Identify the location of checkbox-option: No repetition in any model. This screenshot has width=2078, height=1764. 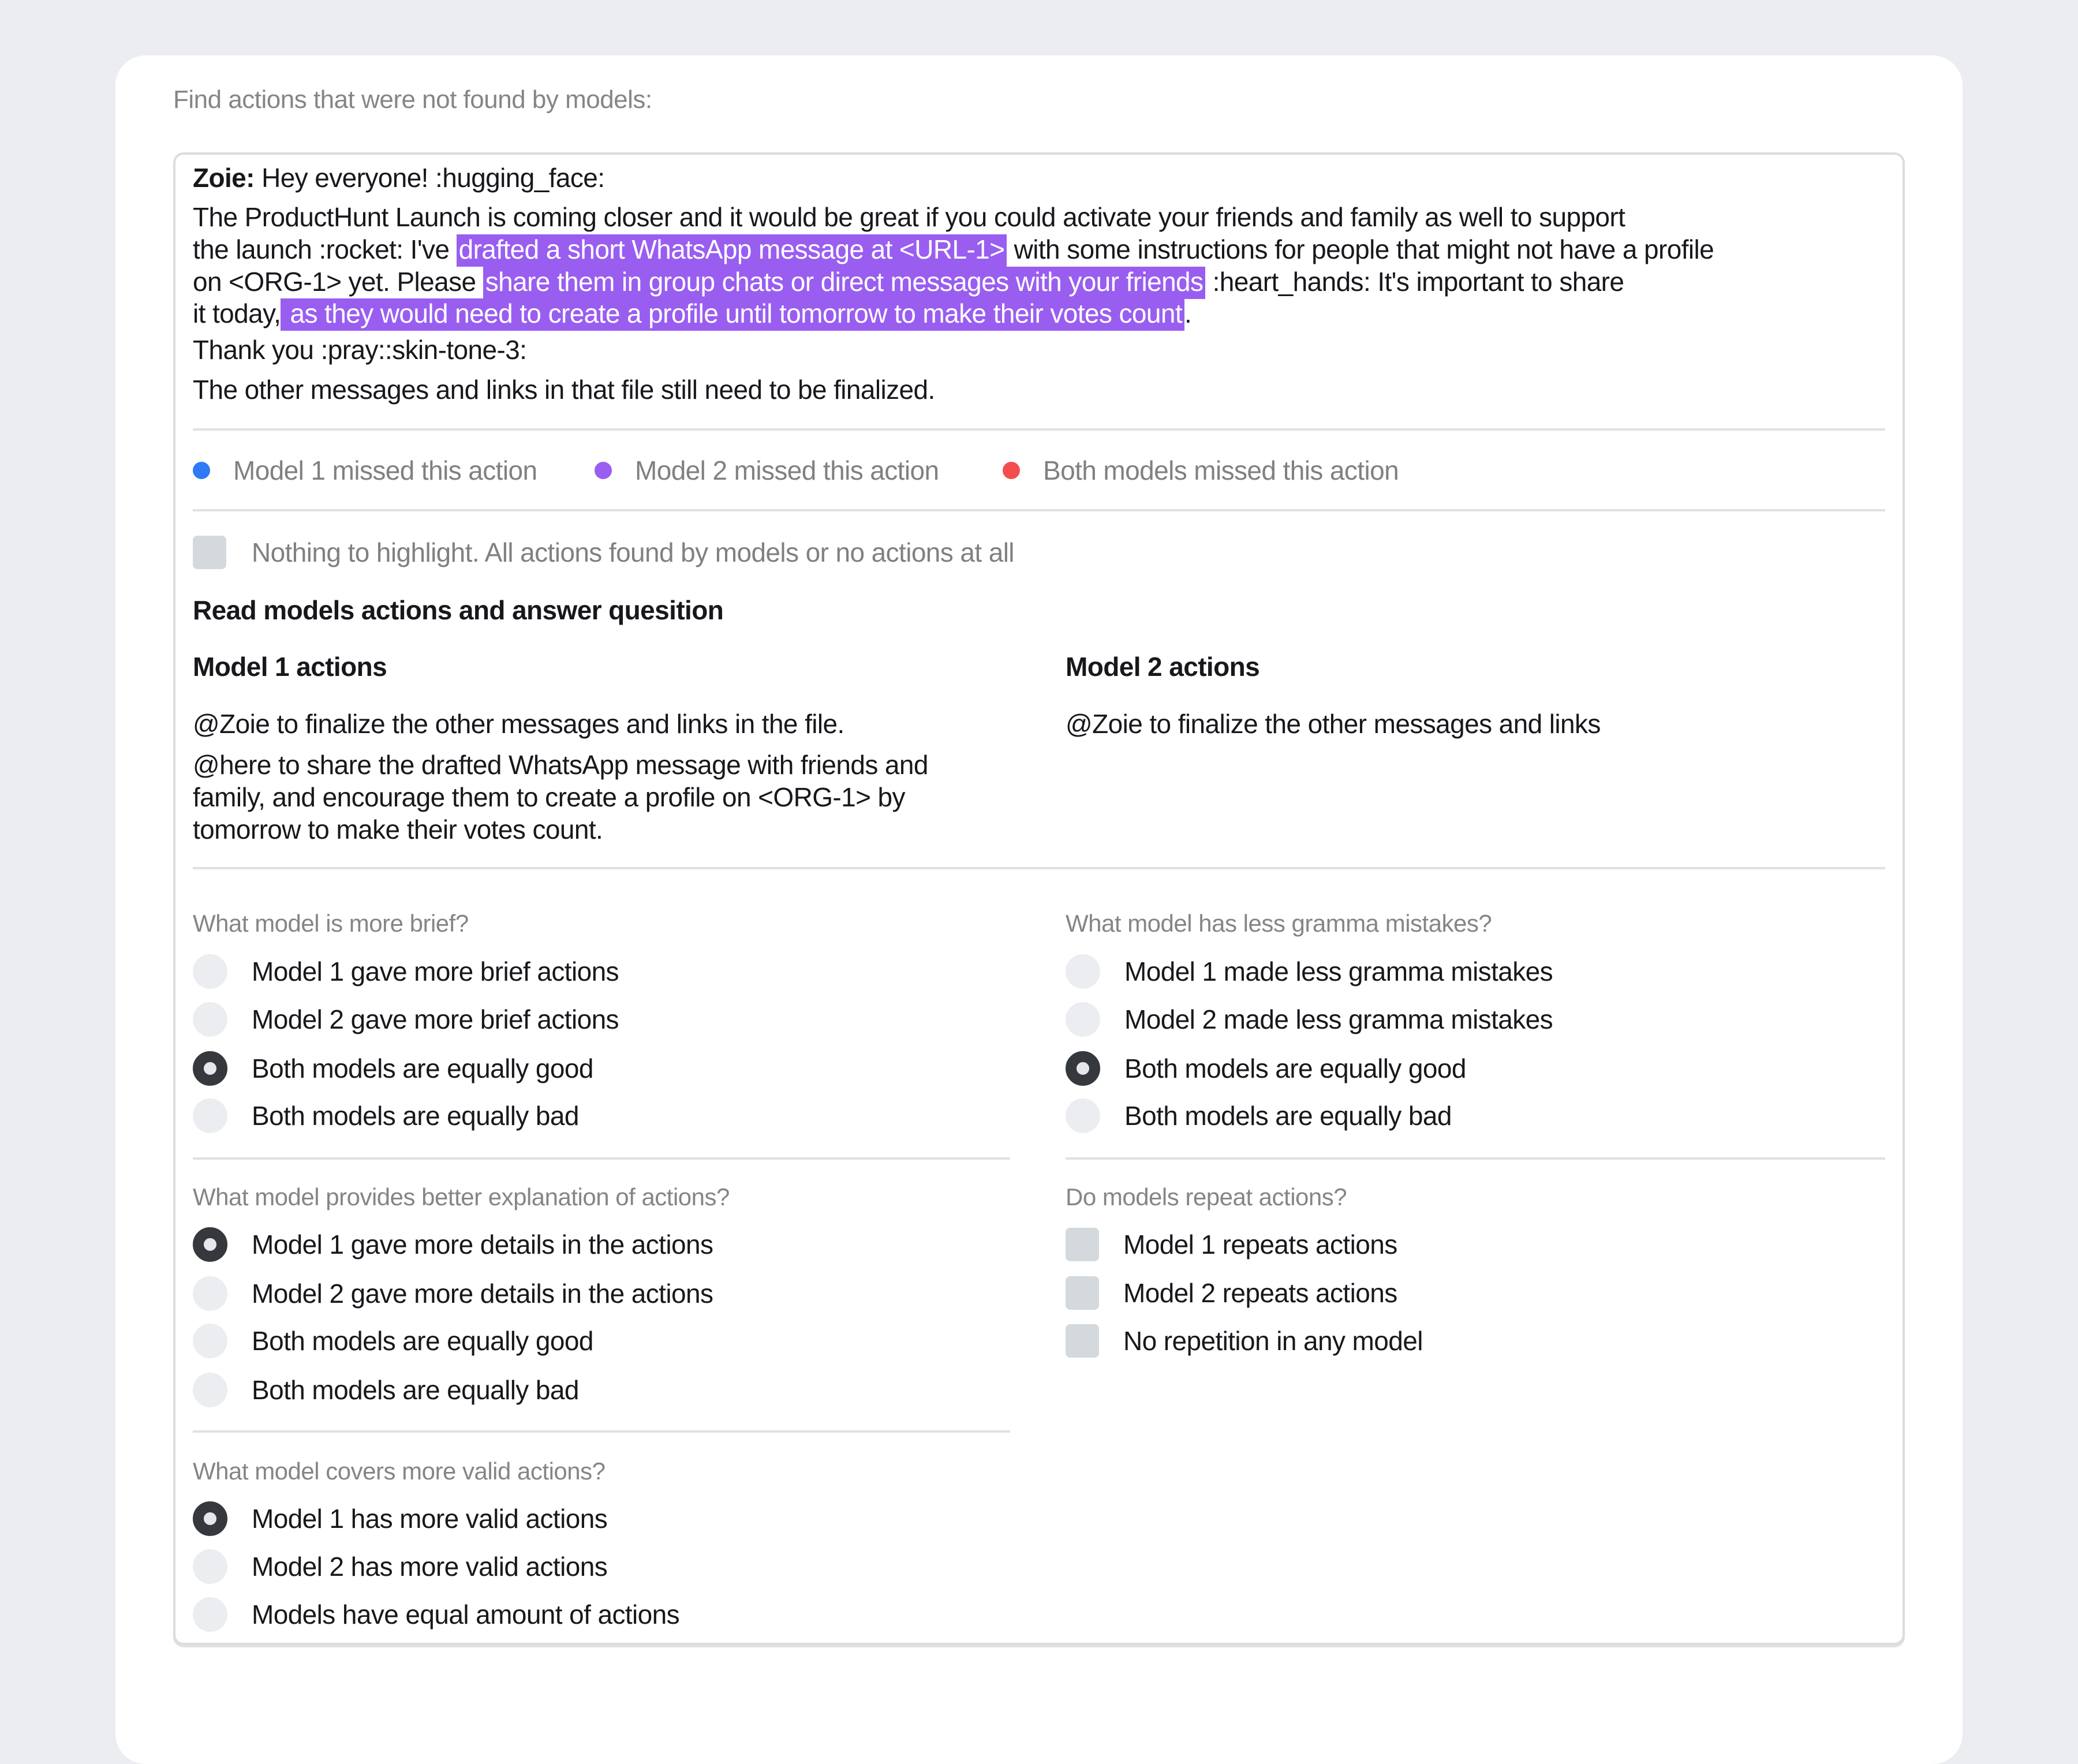
(1244, 1341).